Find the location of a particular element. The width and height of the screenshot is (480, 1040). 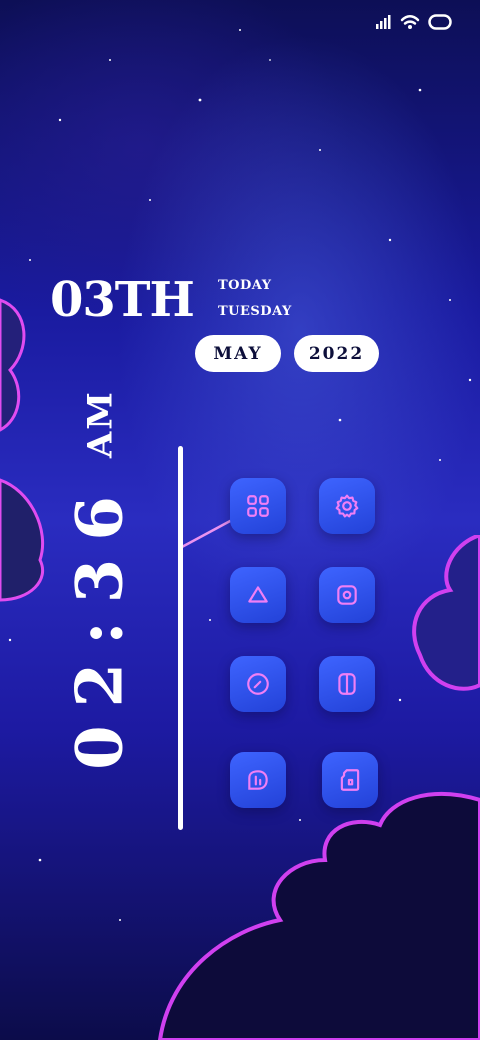

status-bar is located at coordinates (414, 22).